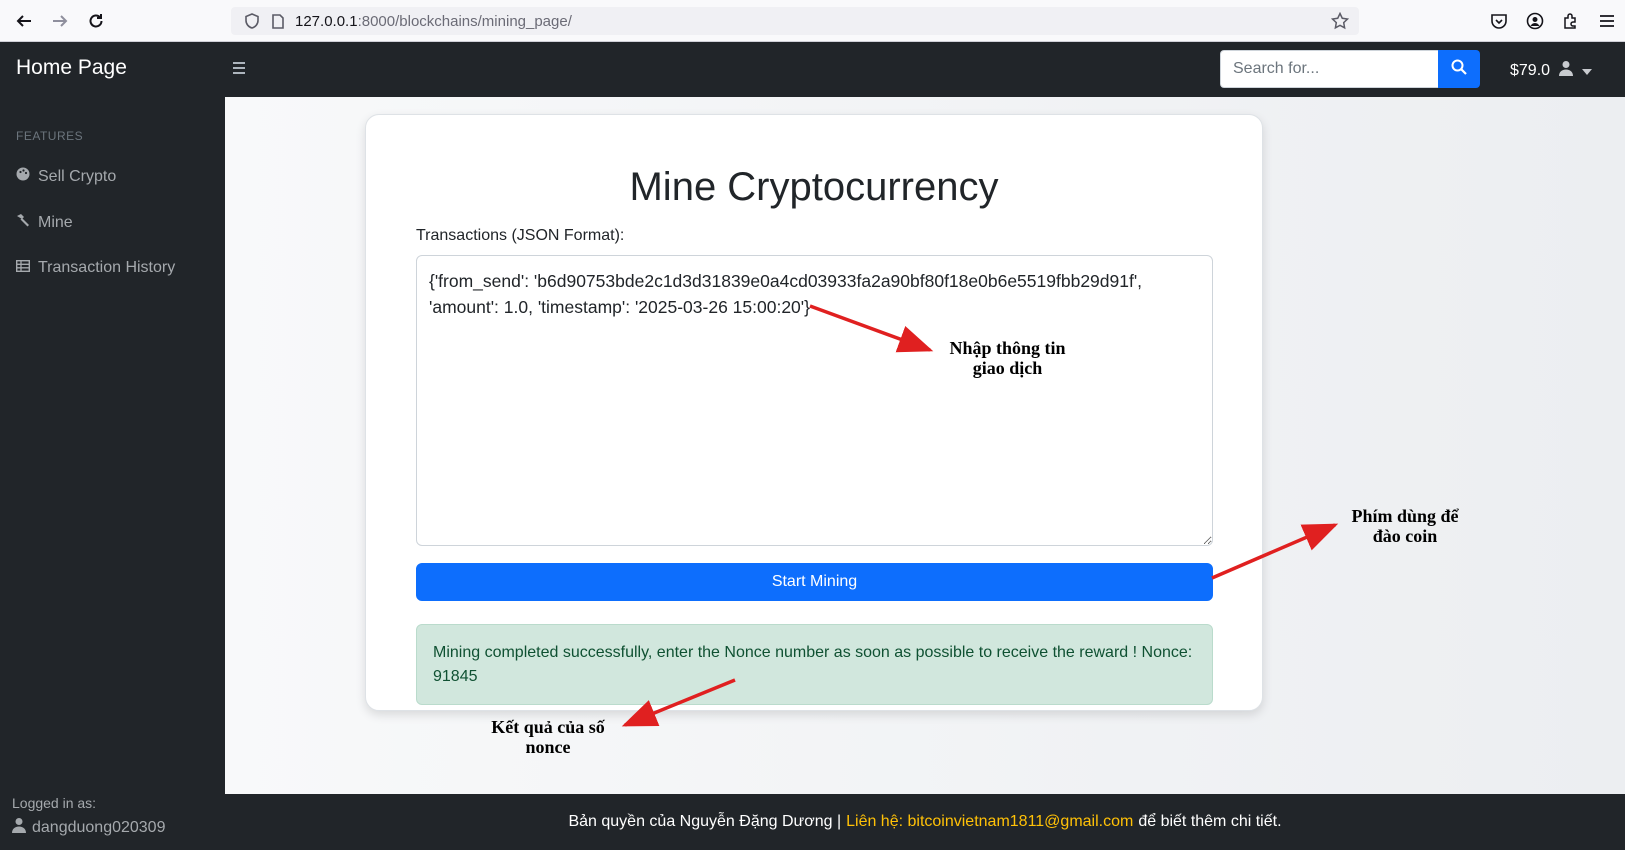 This screenshot has width=1625, height=850. I want to click on back-icon, so click(24, 21).